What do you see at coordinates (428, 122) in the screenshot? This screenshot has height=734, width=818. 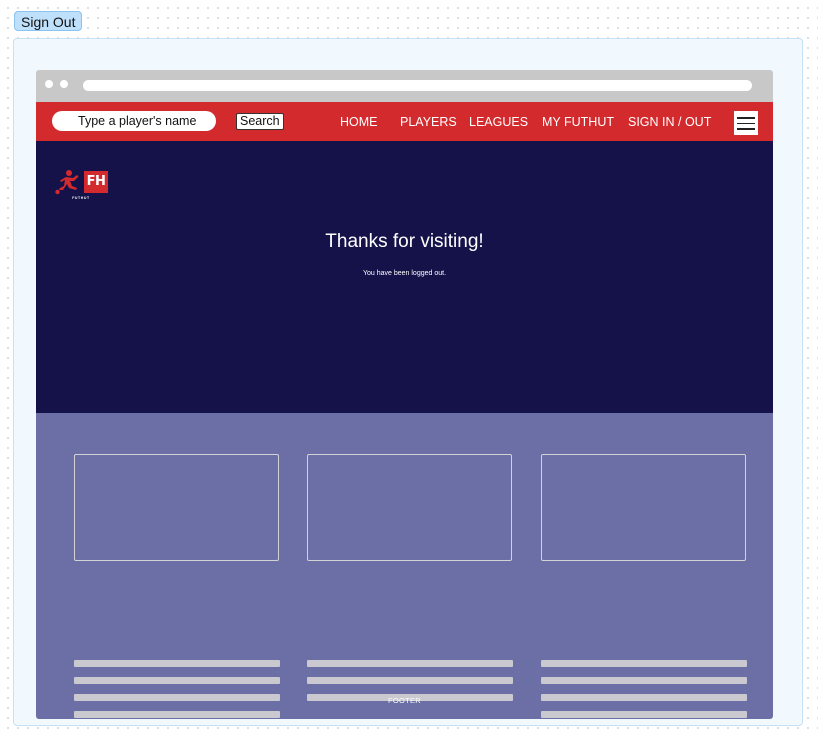 I see `nav-link-players: PLAYERS` at bounding box center [428, 122].